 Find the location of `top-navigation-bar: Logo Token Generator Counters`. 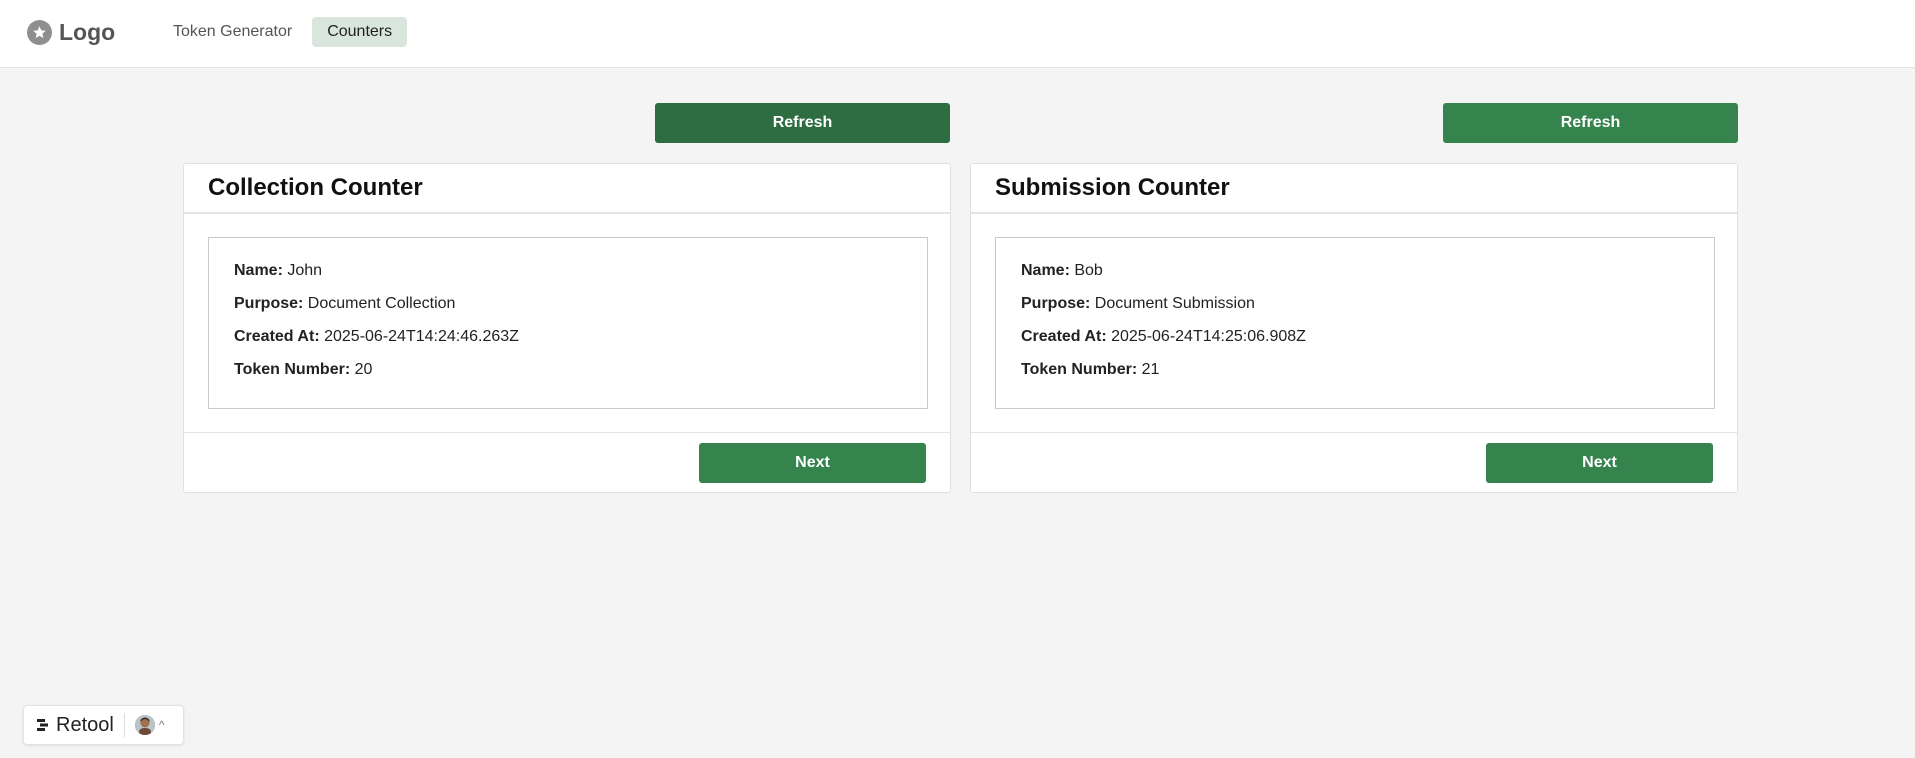

top-navigation-bar: Logo Token Generator Counters is located at coordinates (957, 34).